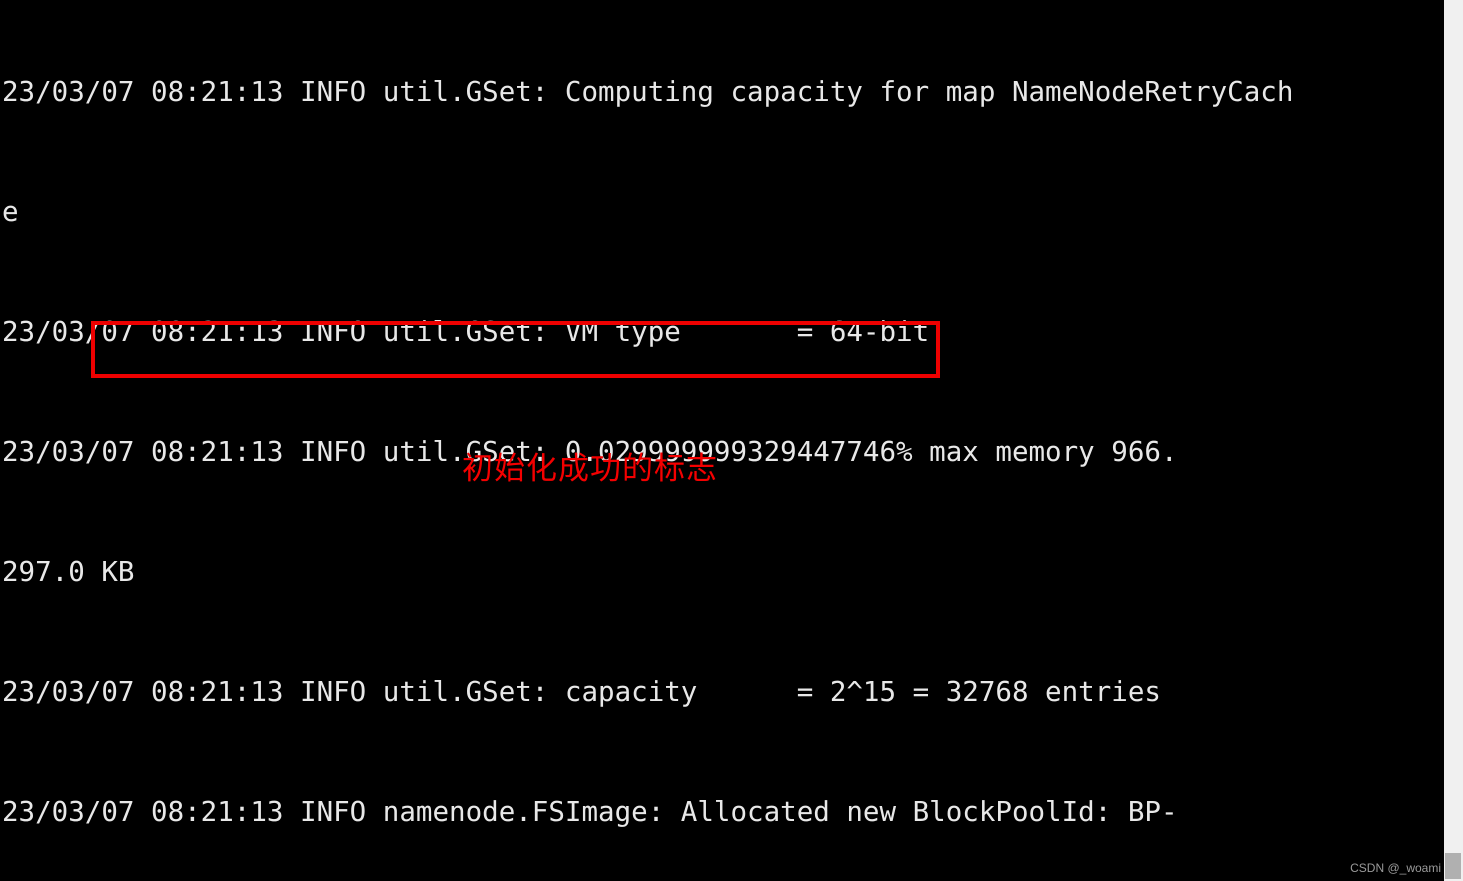 The image size is (1463, 881). I want to click on watermark-text: CSDN @_woami, so click(1395, 868).